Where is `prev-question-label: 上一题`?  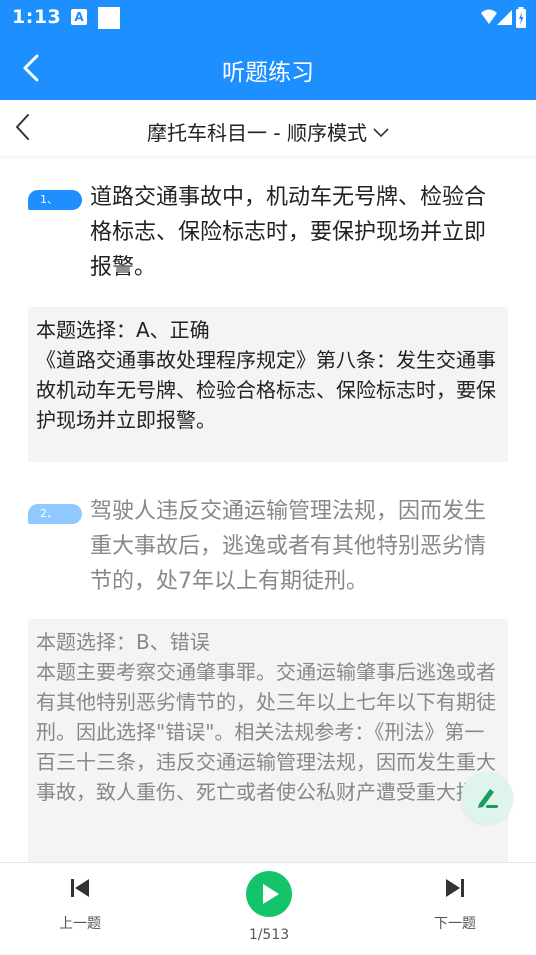 prev-question-label: 上一题 is located at coordinates (80, 924).